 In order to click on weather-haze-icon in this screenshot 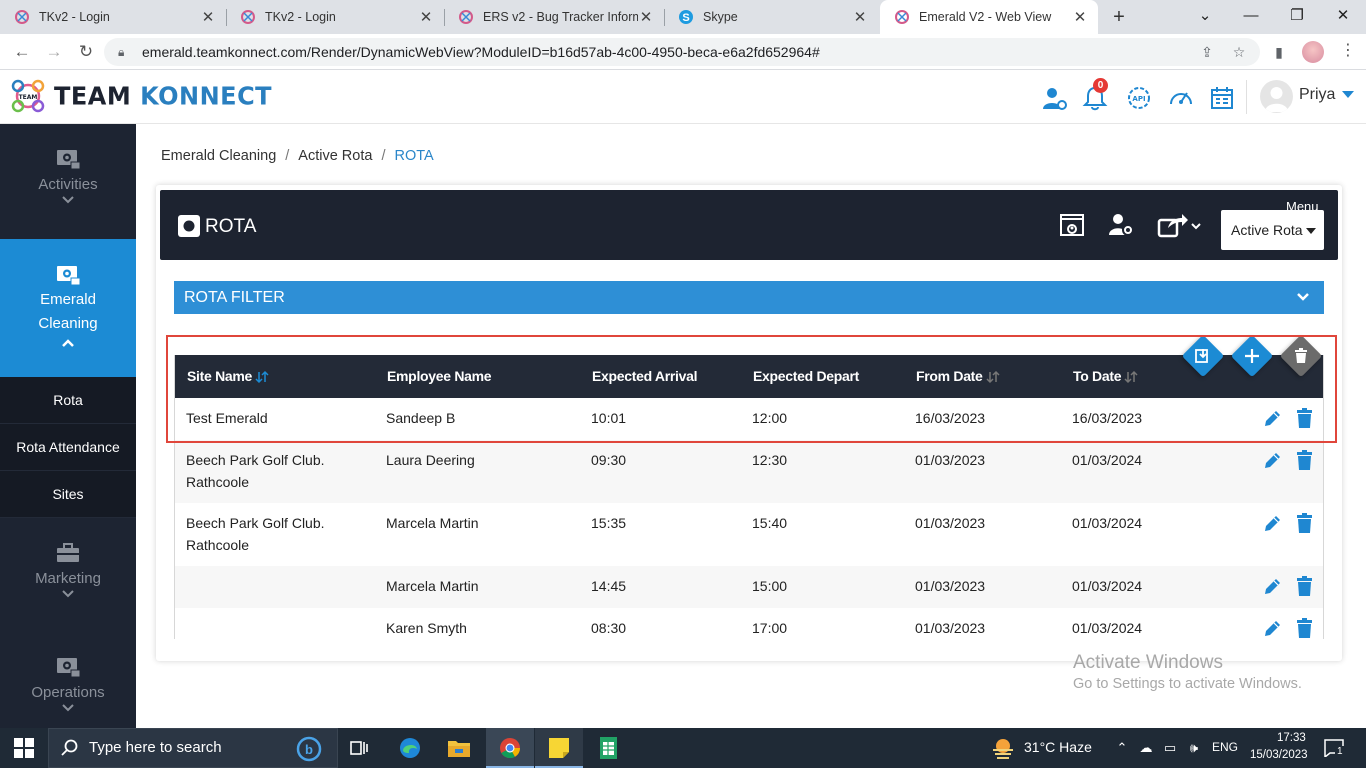, I will do `click(1003, 748)`.